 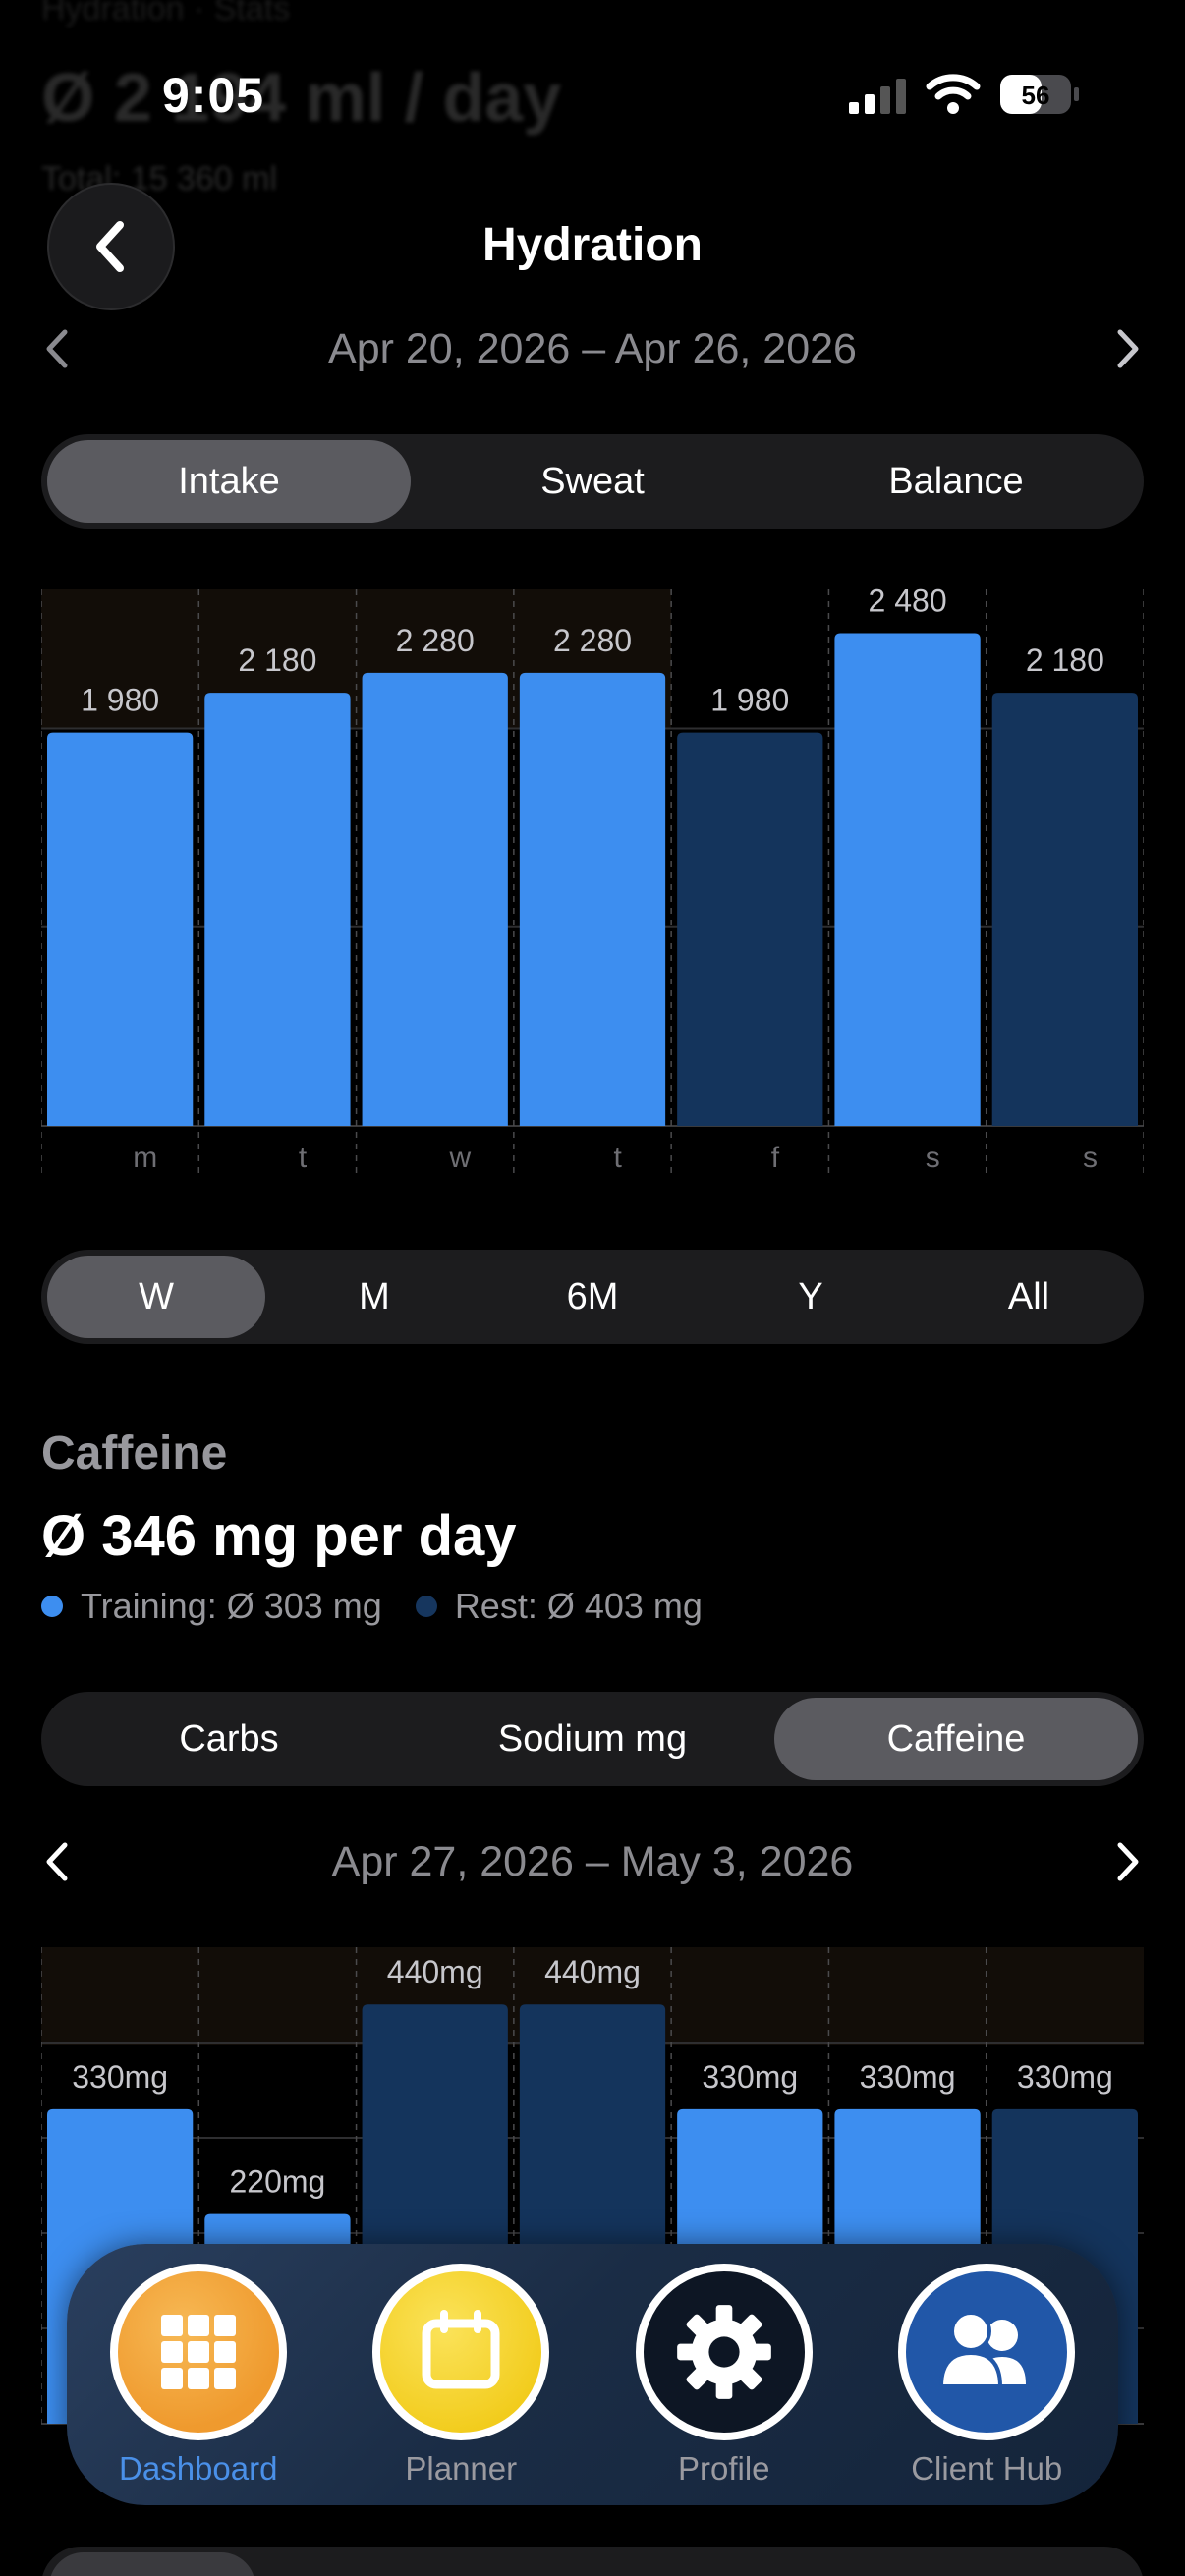 What do you see at coordinates (229, 1739) in the screenshot?
I see `tab-carbs: Carbs` at bounding box center [229, 1739].